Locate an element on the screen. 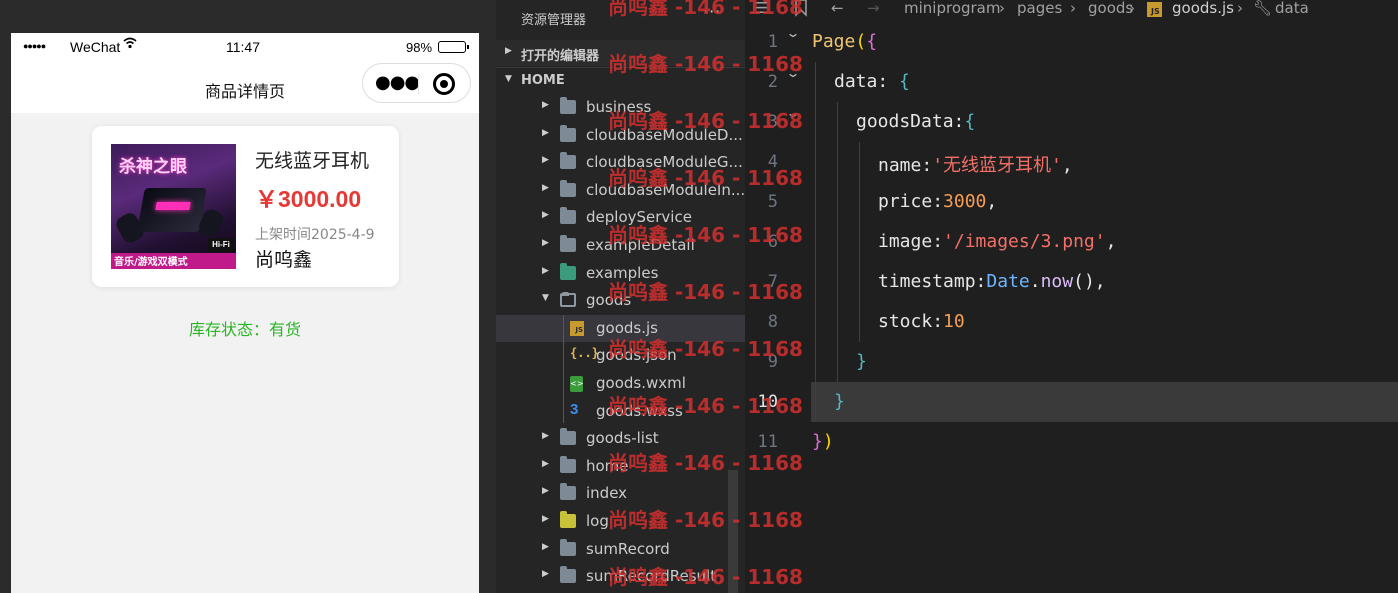 The image size is (1398, 593). tree-item-label: log is located at coordinates (597, 521).